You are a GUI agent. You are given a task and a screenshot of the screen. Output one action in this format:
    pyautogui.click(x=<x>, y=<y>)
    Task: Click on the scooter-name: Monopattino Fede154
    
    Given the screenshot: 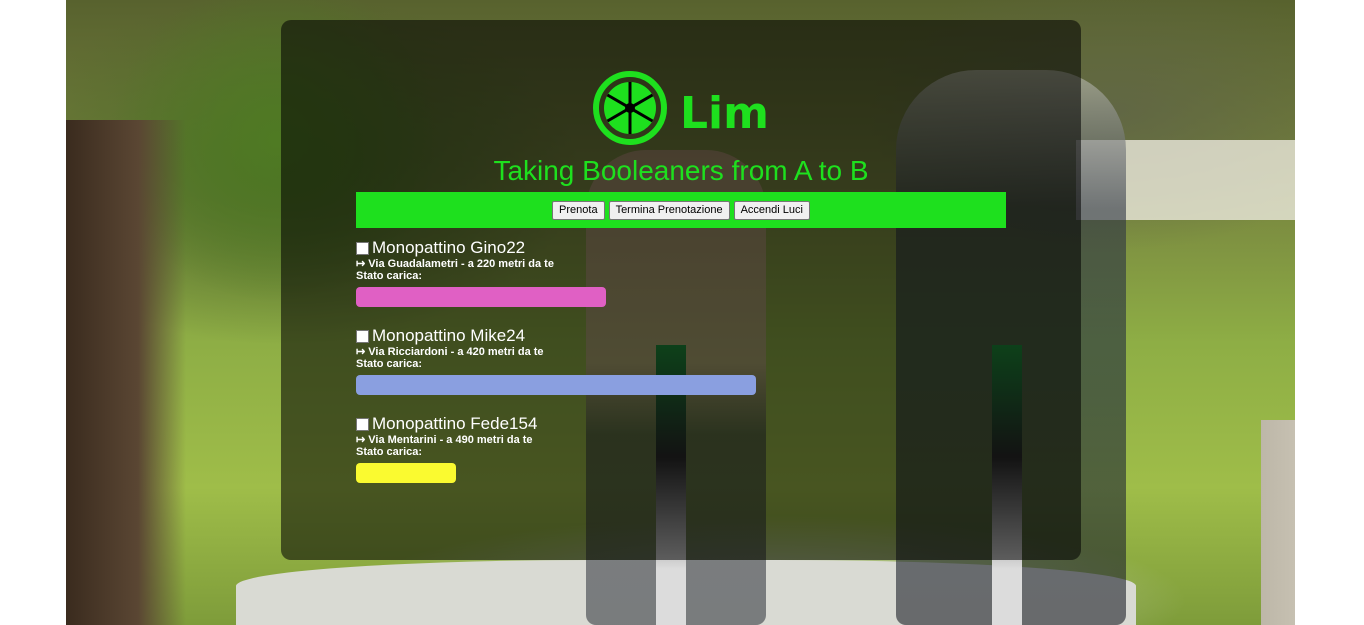 What is the action you would take?
    pyautogui.click(x=455, y=423)
    